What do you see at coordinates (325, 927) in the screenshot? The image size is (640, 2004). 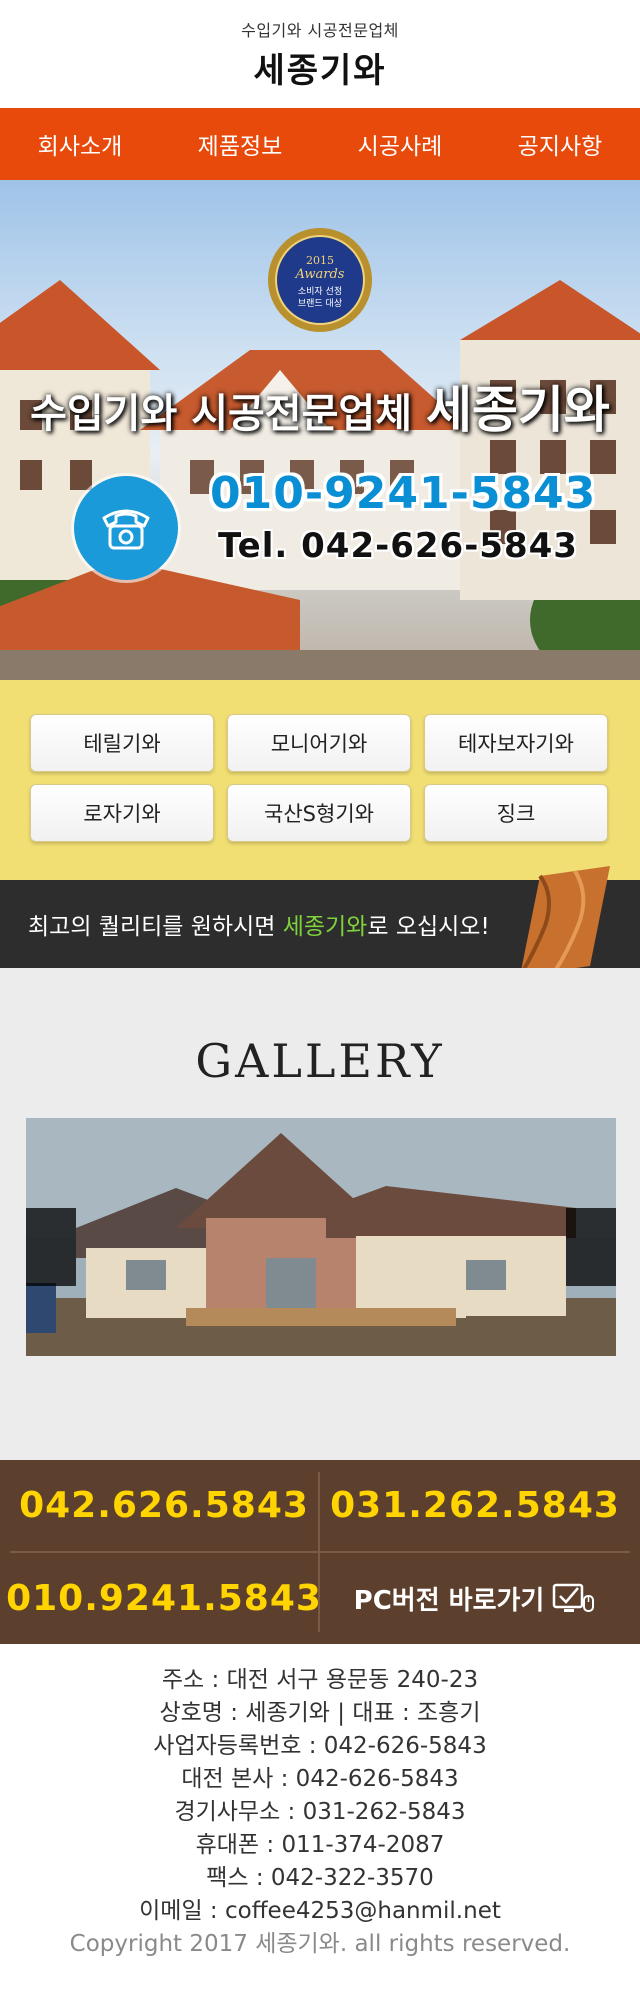 I see `quality-brand: 세종기와` at bounding box center [325, 927].